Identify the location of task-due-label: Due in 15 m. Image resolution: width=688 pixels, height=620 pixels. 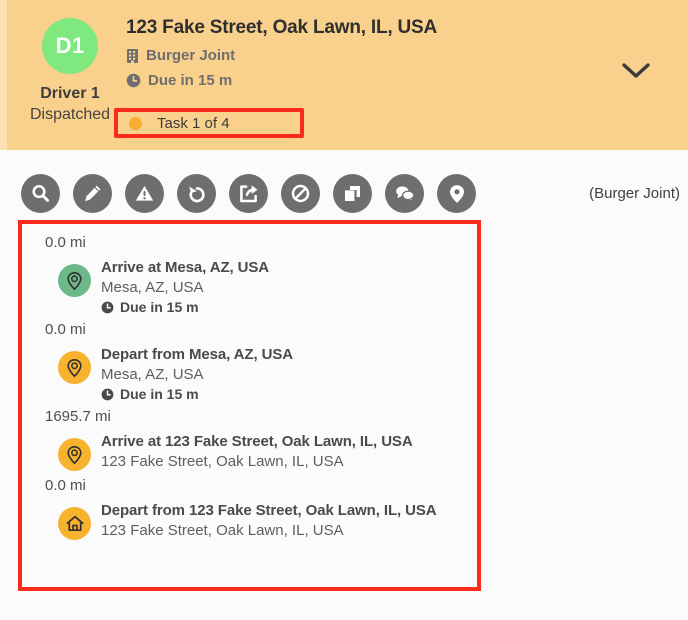
(190, 80).